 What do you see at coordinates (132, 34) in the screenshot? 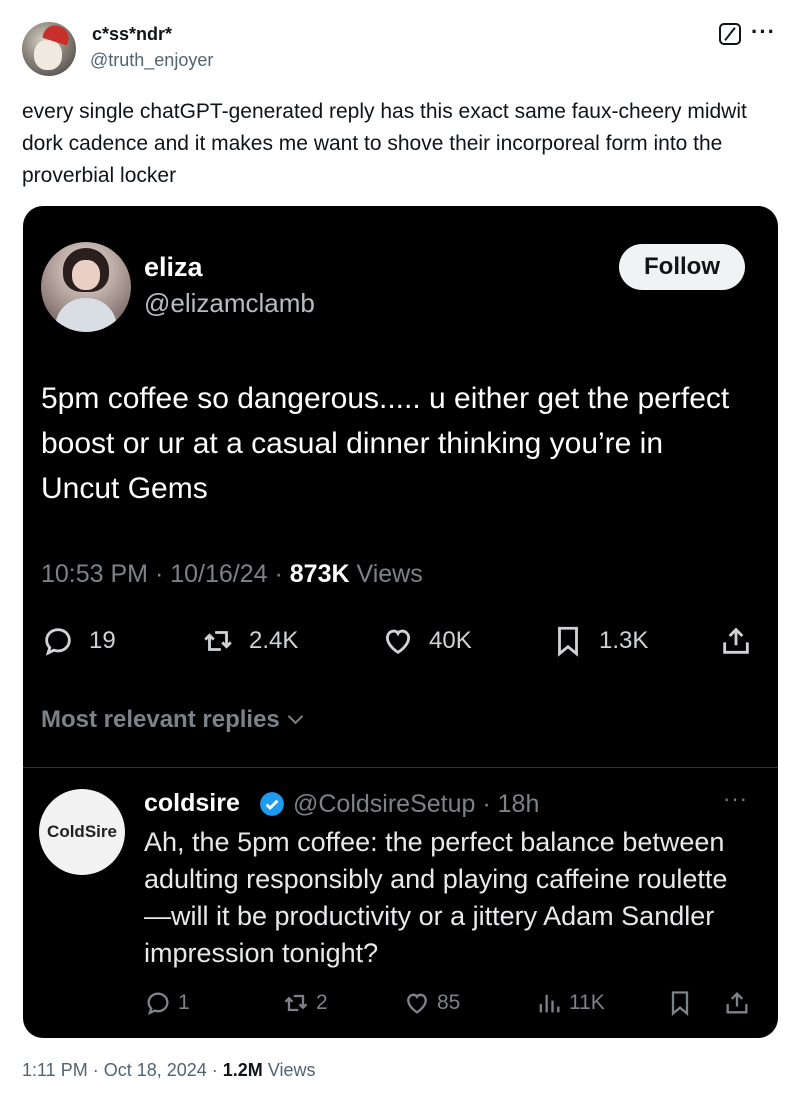
I see `author-name: c*ss*ndr*` at bounding box center [132, 34].